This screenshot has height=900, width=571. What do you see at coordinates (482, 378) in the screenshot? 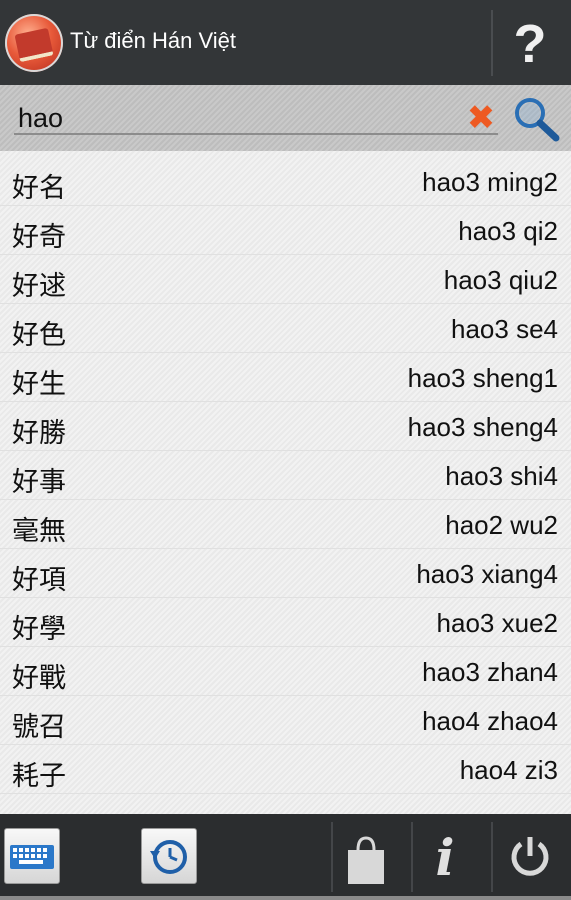
I see `result-pinyin: hao3 sheng1` at bounding box center [482, 378].